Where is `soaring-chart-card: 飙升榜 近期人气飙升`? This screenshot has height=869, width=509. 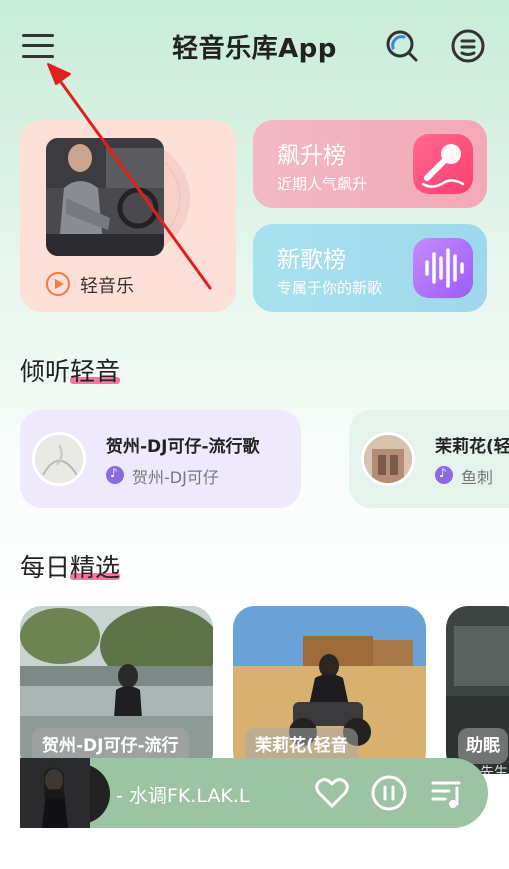
soaring-chart-card: 飙升榜 近期人气飙升 is located at coordinates (370, 164).